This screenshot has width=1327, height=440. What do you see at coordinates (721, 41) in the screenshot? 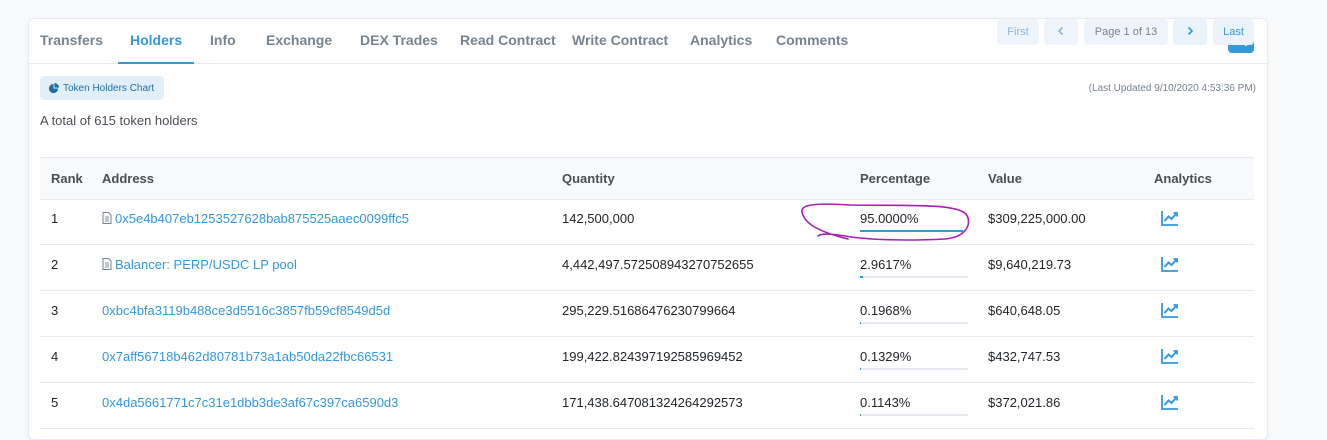
I see `tab-analytics: Analytics` at bounding box center [721, 41].